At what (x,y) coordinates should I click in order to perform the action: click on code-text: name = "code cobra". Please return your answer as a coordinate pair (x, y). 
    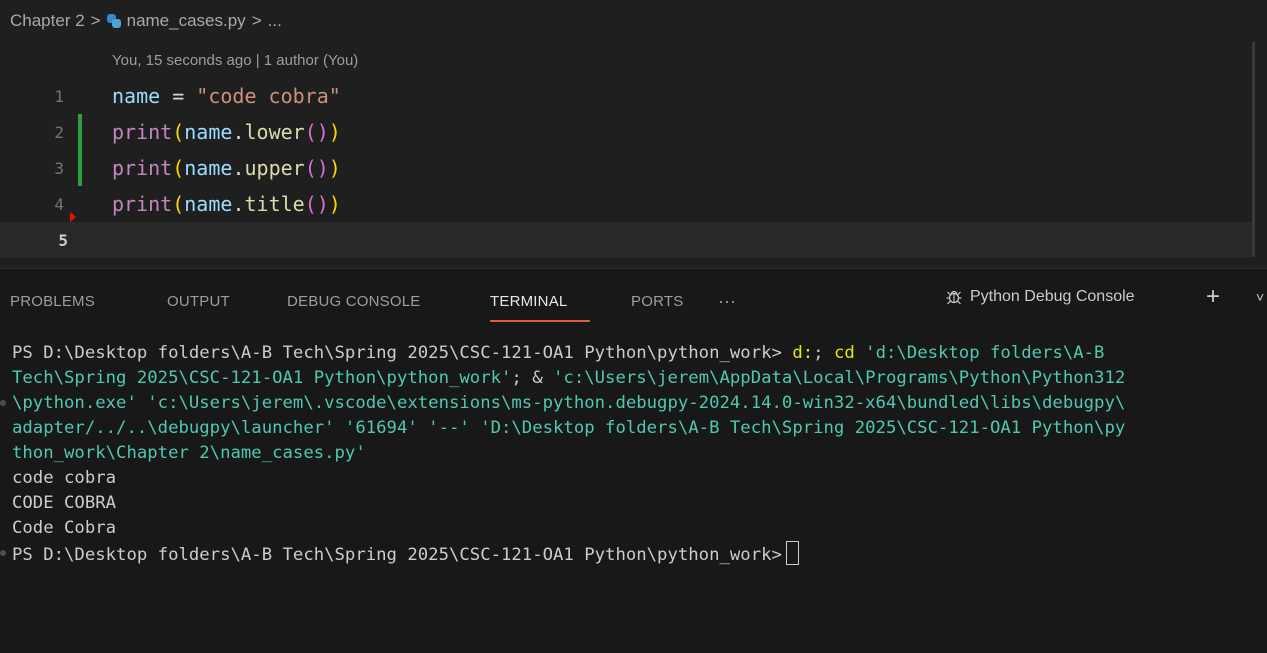
    Looking at the image, I should click on (226, 96).